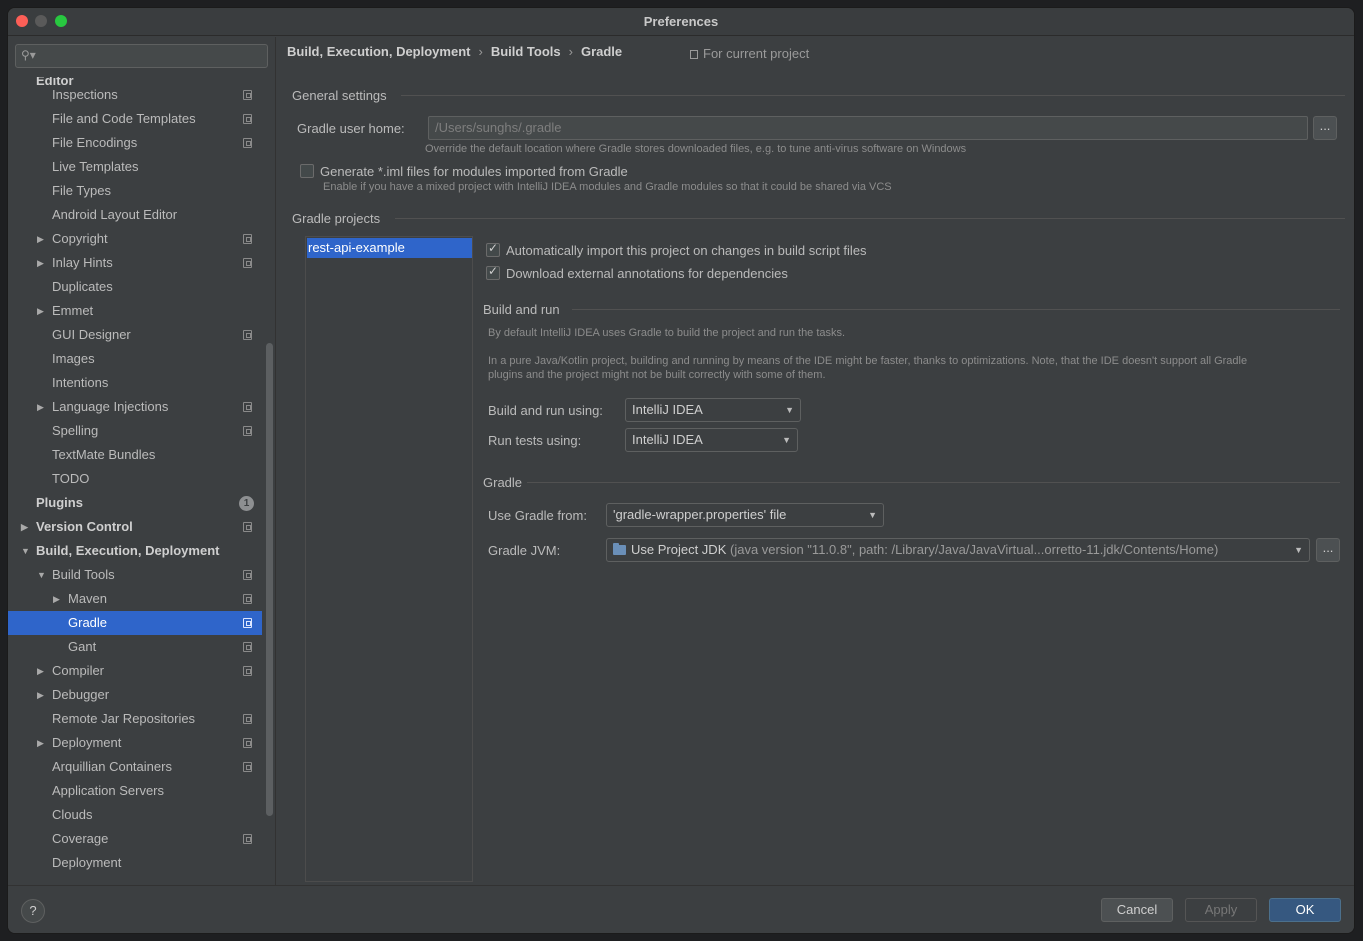  I want to click on generate-iml-checkbox, so click(307, 171).